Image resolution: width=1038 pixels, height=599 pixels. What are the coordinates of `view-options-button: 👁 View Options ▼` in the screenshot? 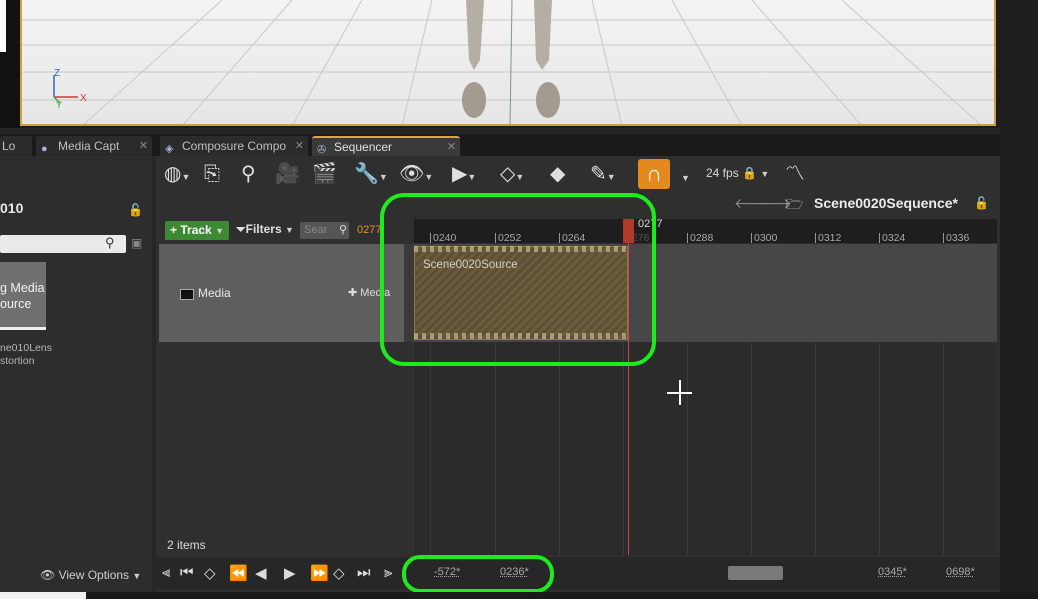 It's located at (90, 575).